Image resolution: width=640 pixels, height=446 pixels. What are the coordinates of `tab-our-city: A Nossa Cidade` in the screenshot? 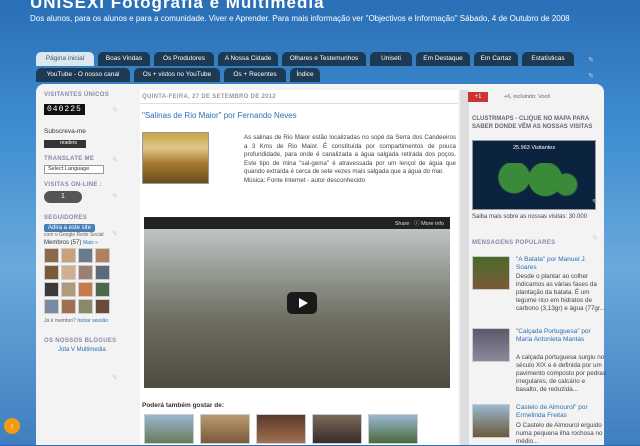 It's located at (248, 59).